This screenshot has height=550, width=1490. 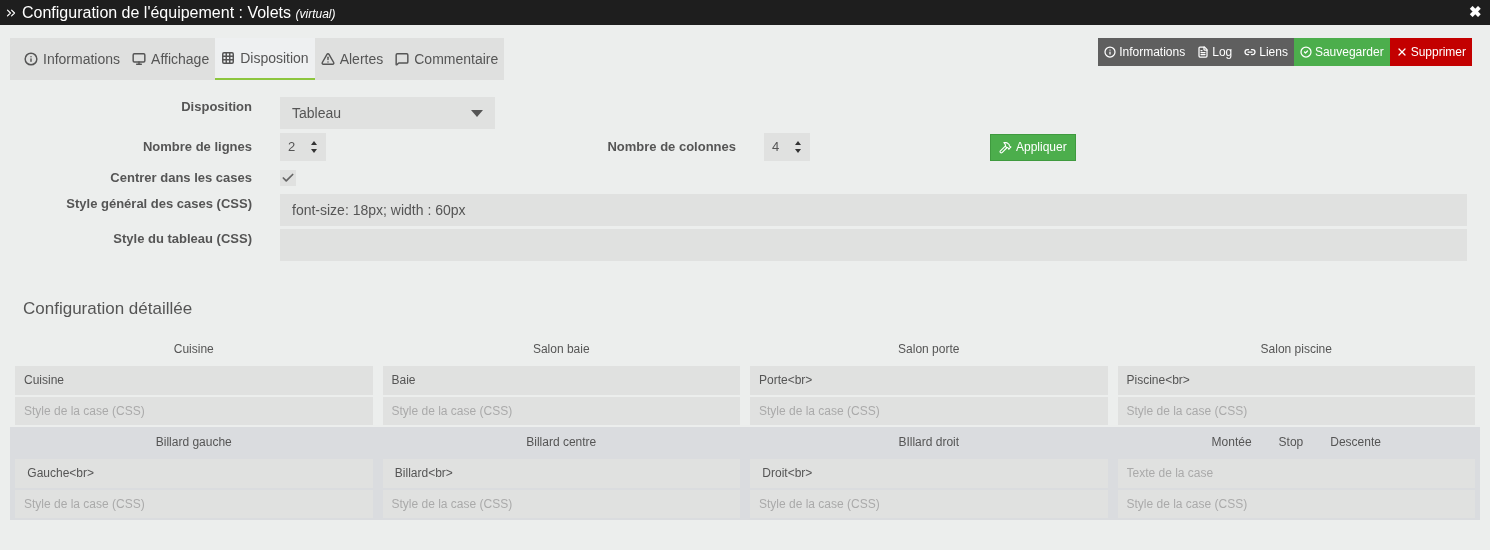 What do you see at coordinates (929, 442) in the screenshot?
I see `cell-title: BIllard droit` at bounding box center [929, 442].